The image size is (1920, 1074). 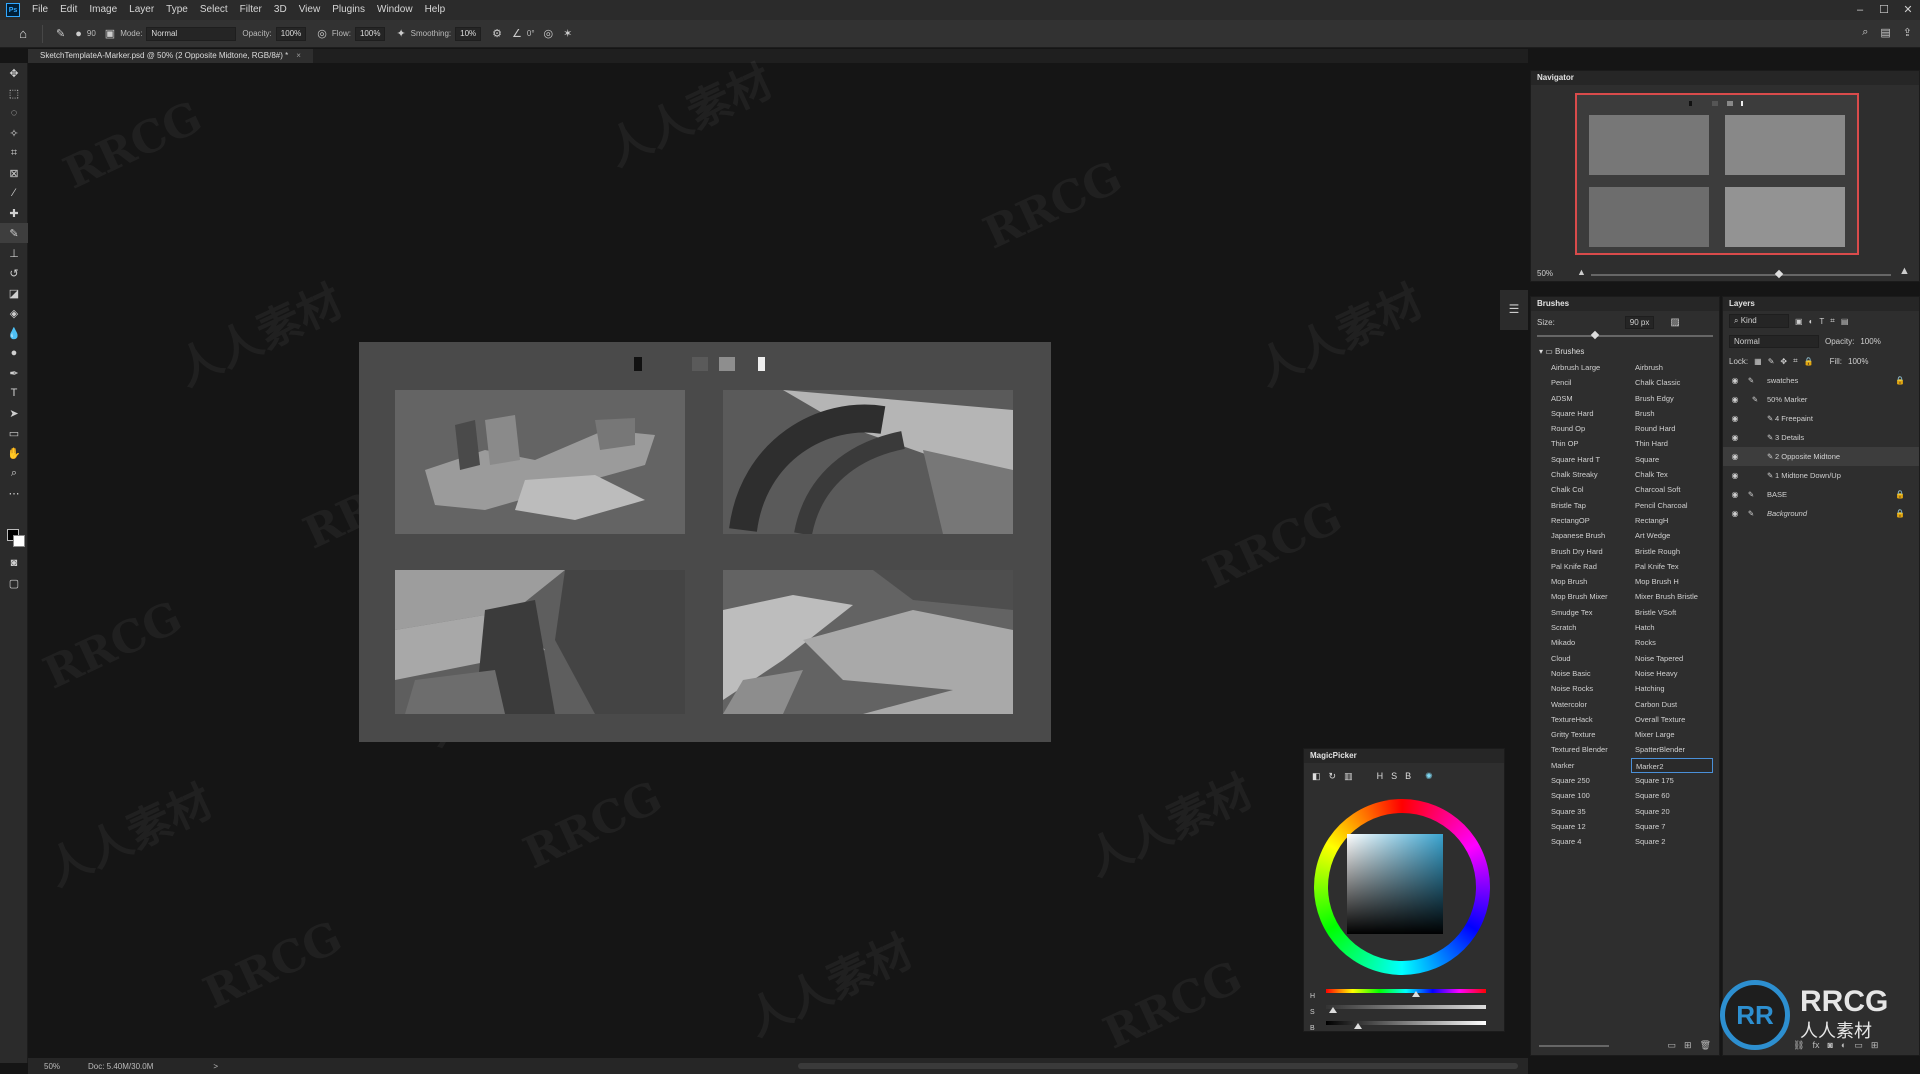 I want to click on brush-preset-item: Mop Brush H, so click(x=1672, y=581).